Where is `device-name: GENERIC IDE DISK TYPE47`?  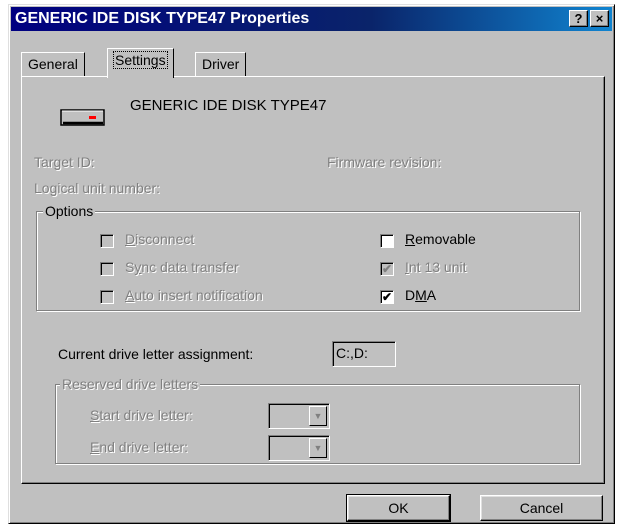
device-name: GENERIC IDE DISK TYPE47 is located at coordinates (228, 105).